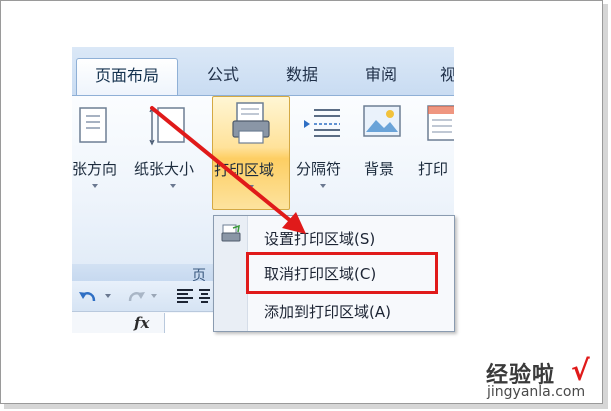 The image size is (611, 411). What do you see at coordinates (536, 392) in the screenshot?
I see `watermark-url: jingyanla.com` at bounding box center [536, 392].